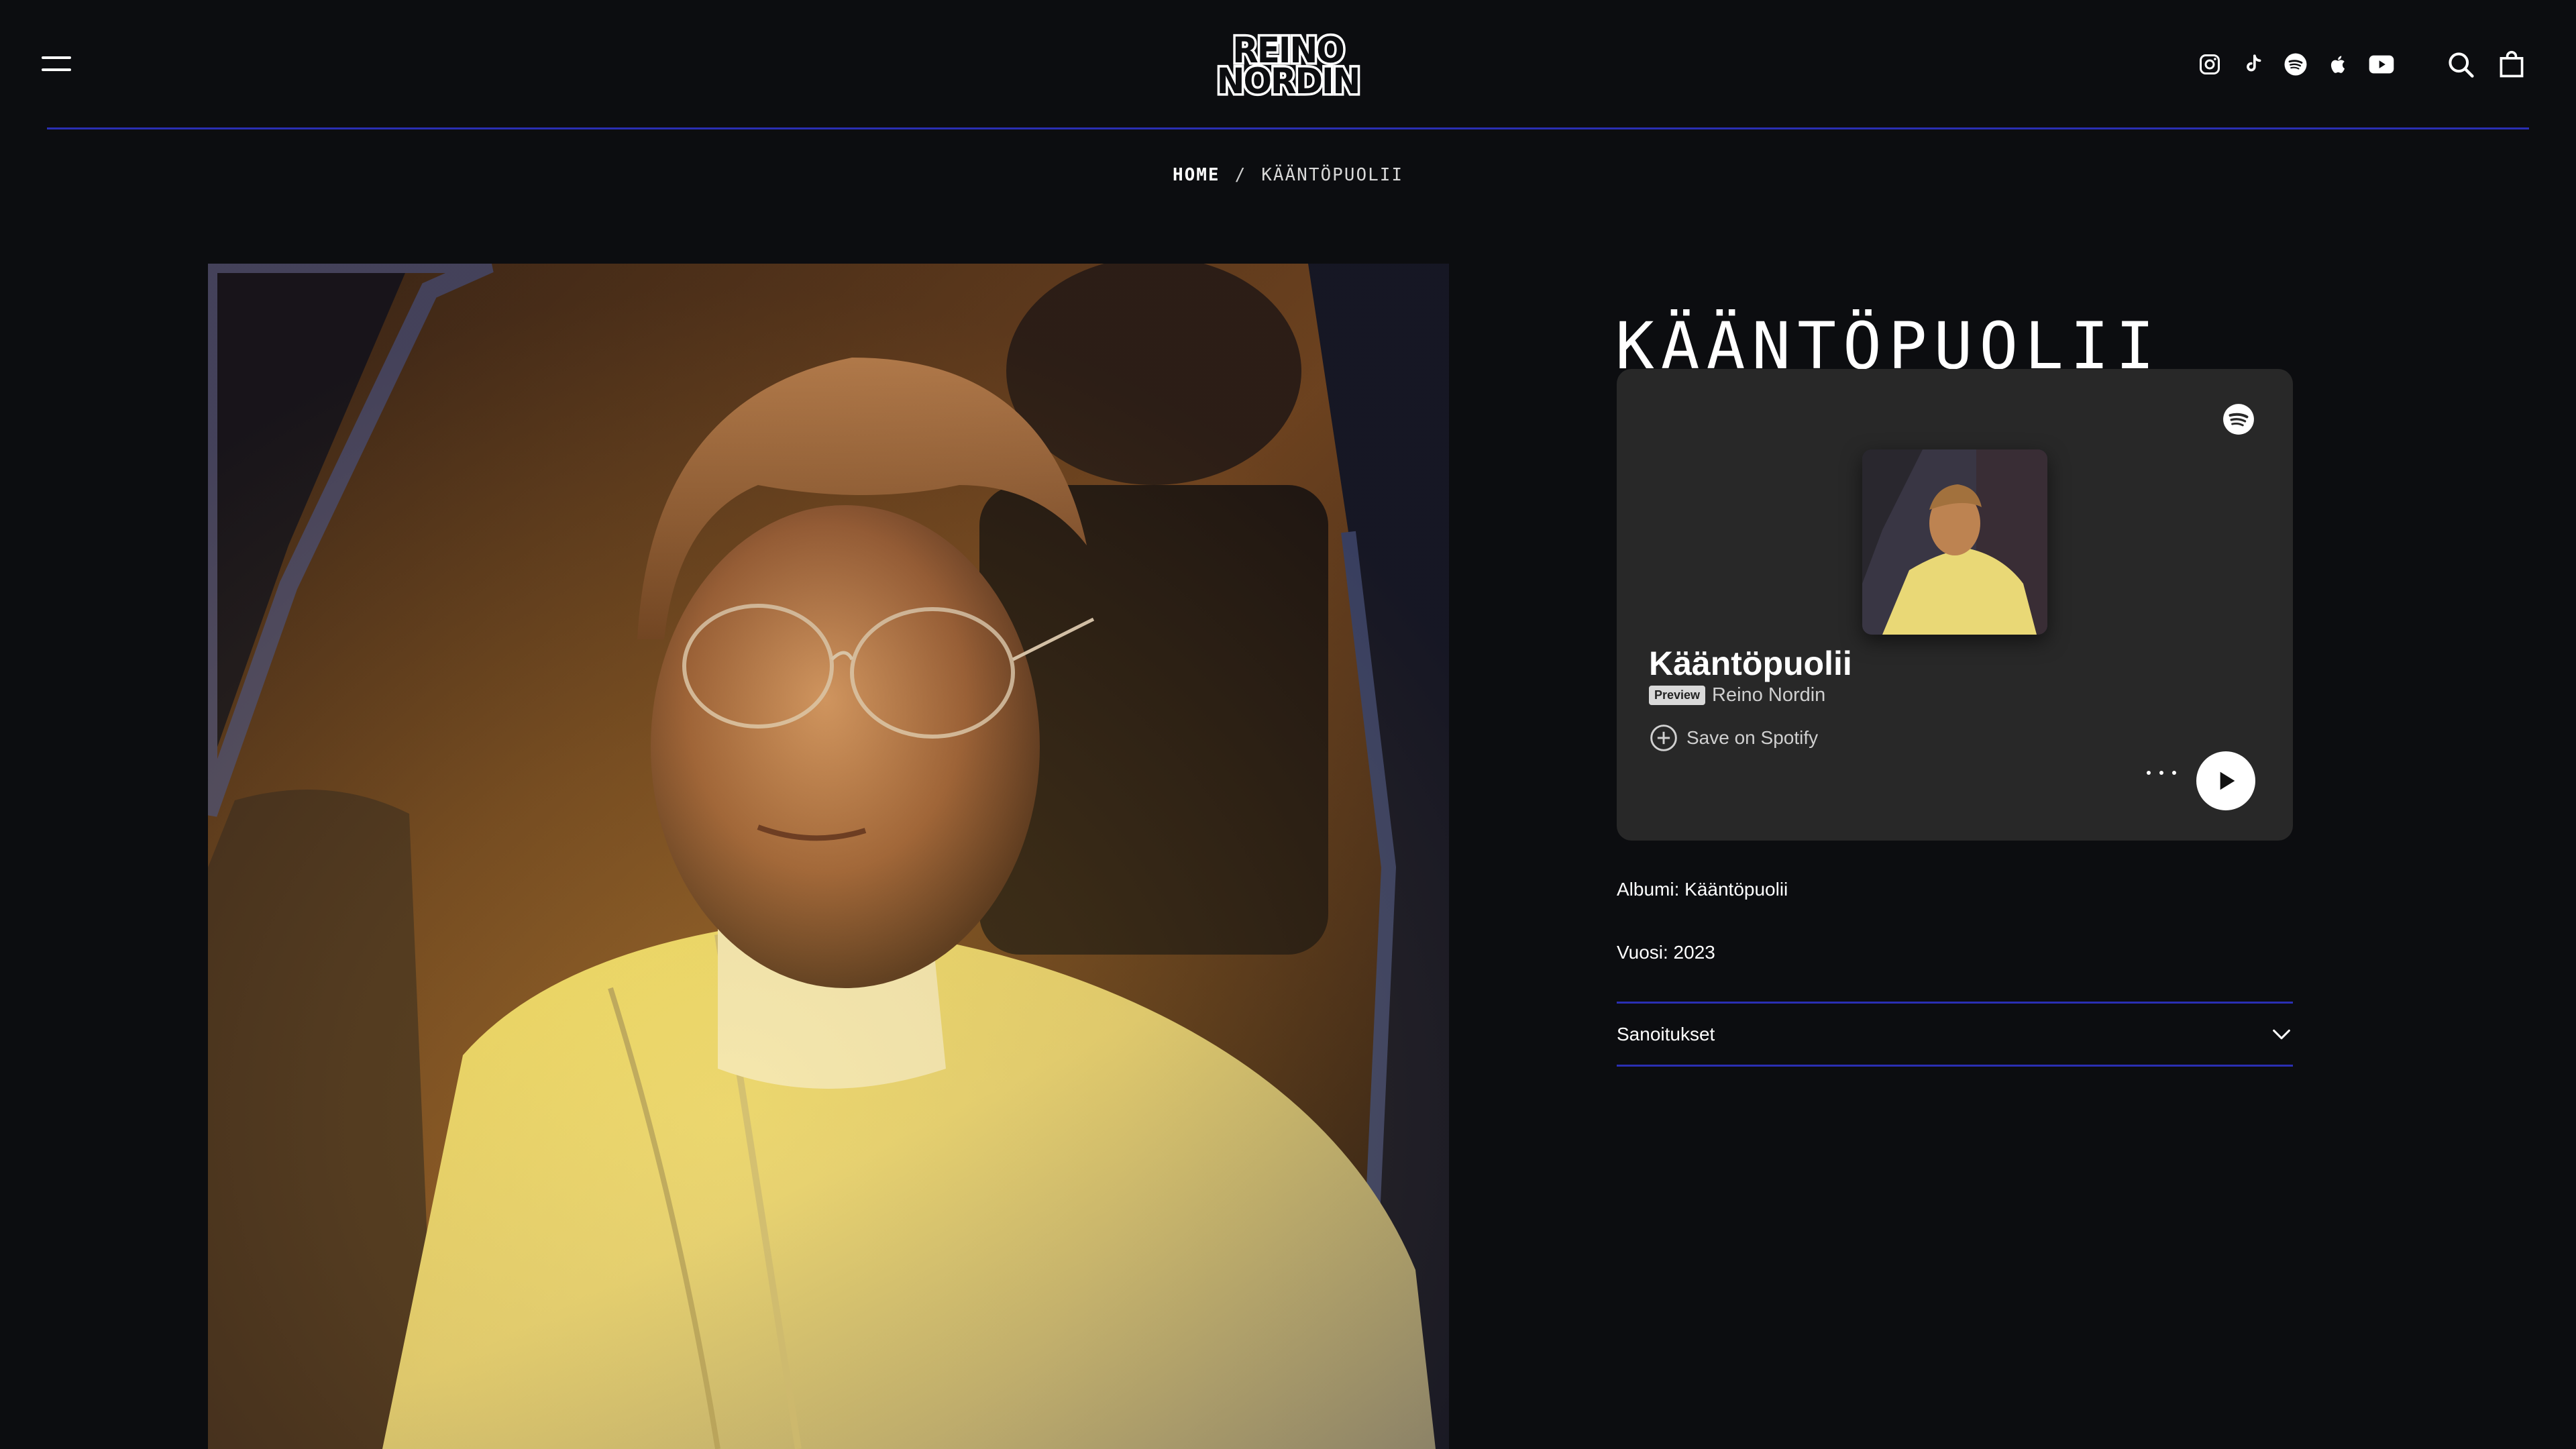 This screenshot has height=1449, width=2576. What do you see at coordinates (2252, 64) in the screenshot?
I see `tiktok-icon` at bounding box center [2252, 64].